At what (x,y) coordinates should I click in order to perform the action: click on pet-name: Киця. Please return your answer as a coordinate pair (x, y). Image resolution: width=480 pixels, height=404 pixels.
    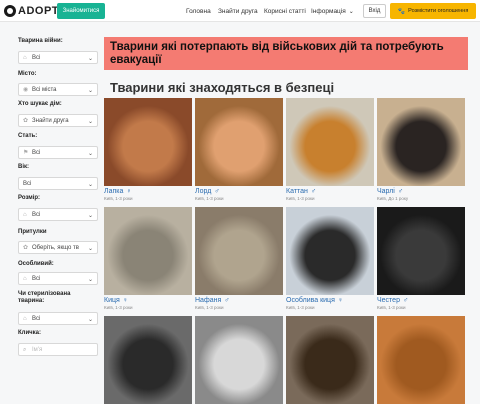
    Looking at the image, I should click on (112, 300).